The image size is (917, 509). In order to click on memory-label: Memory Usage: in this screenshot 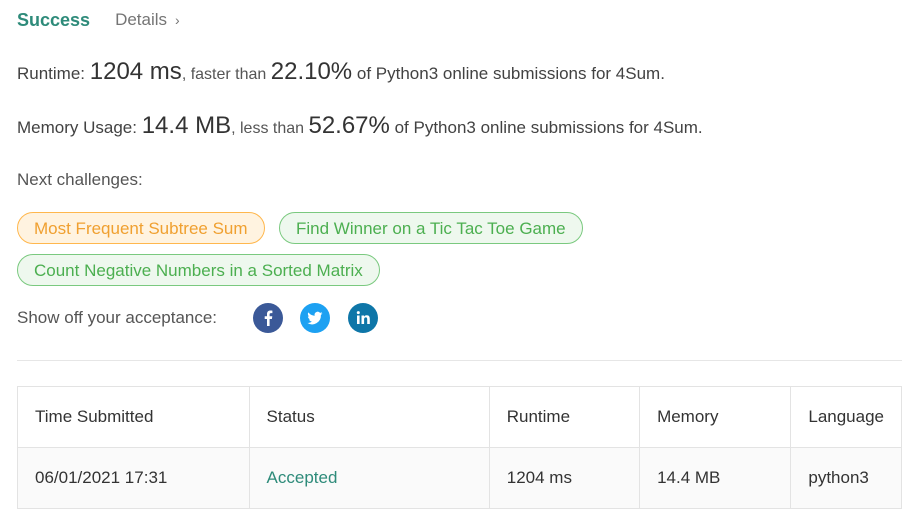, I will do `click(79, 127)`.